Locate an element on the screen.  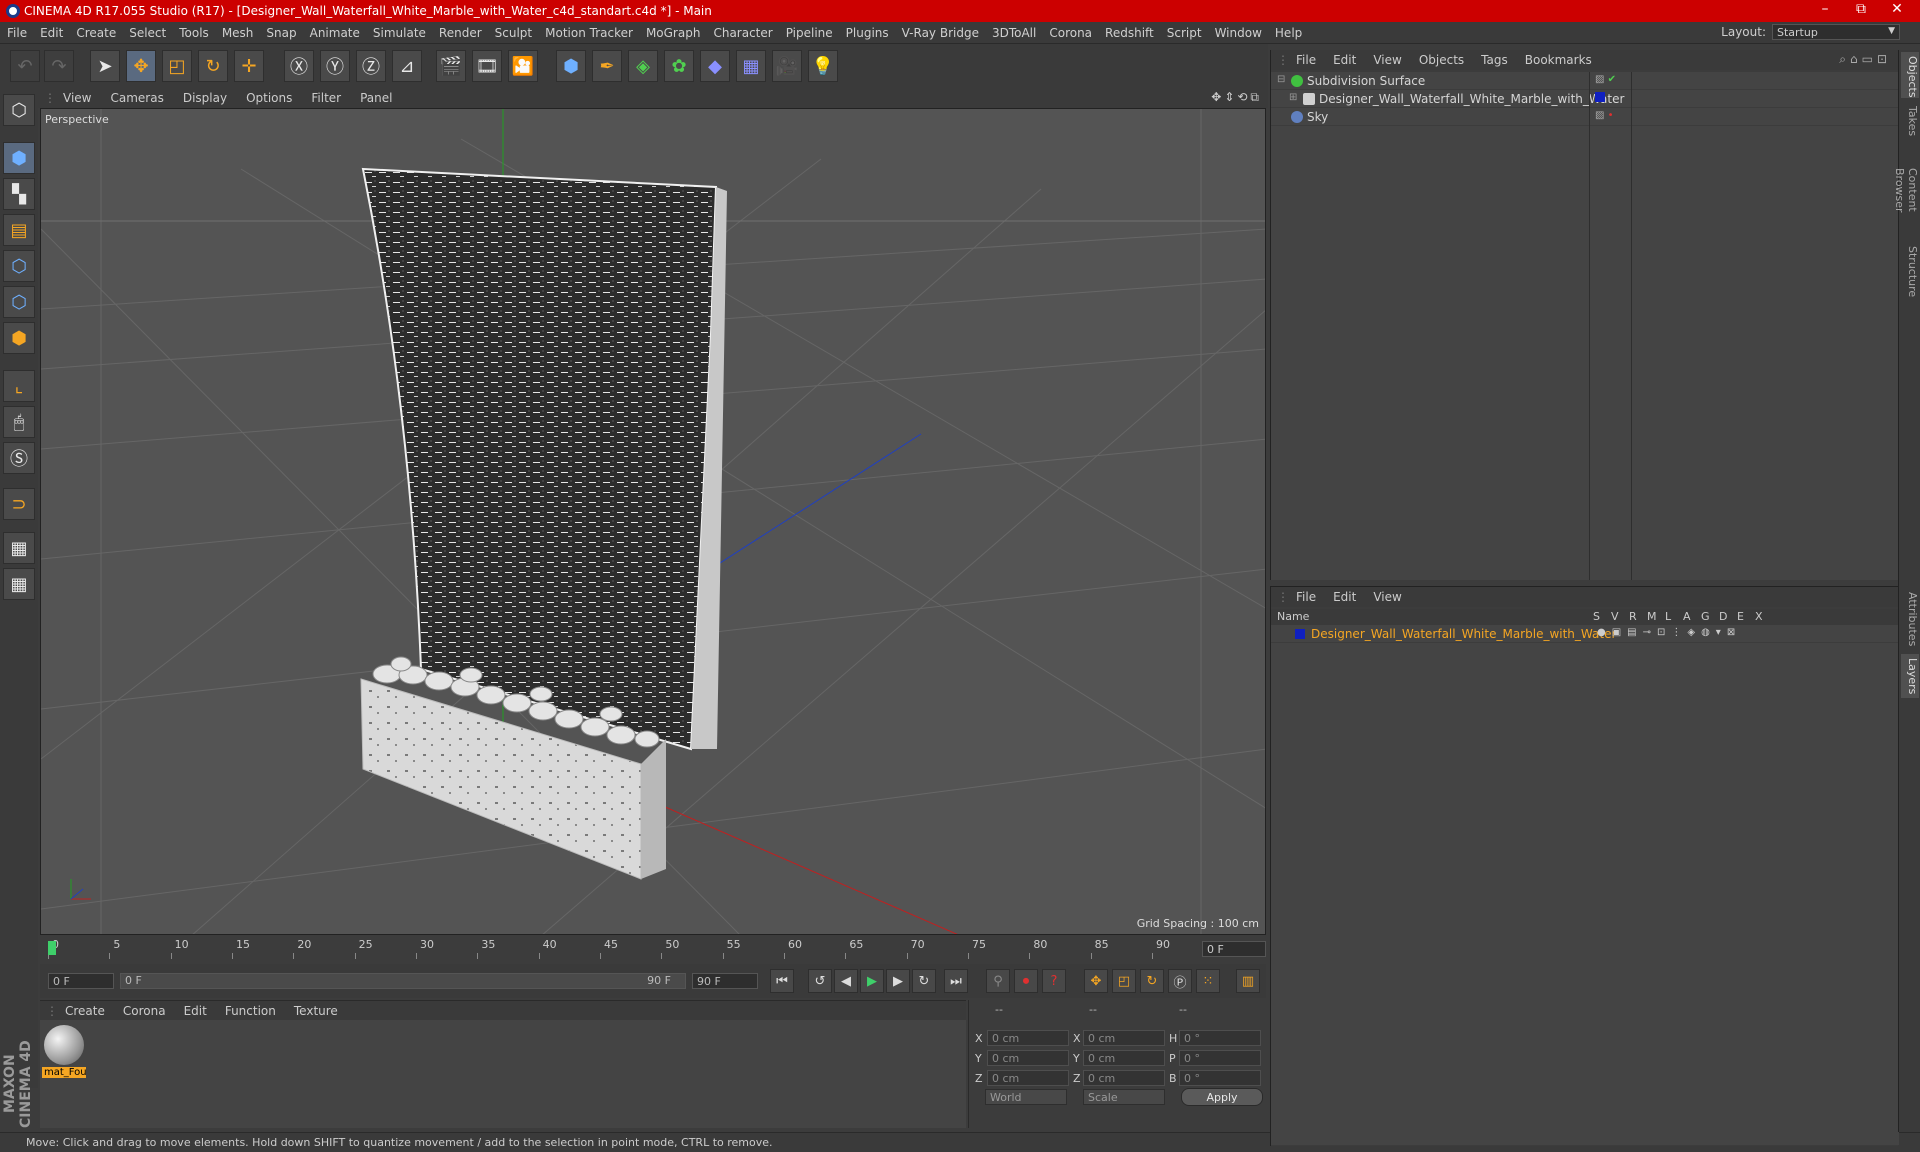
menu-mesh: Mesh is located at coordinates (237, 31).